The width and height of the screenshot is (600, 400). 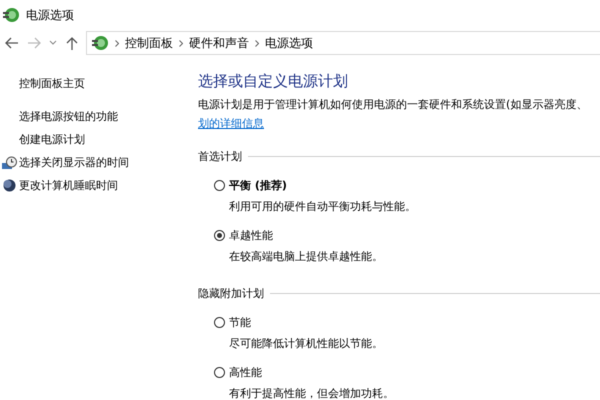 I want to click on plan-description: 有利于提高性能，但会增加功耗。, so click(x=311, y=393).